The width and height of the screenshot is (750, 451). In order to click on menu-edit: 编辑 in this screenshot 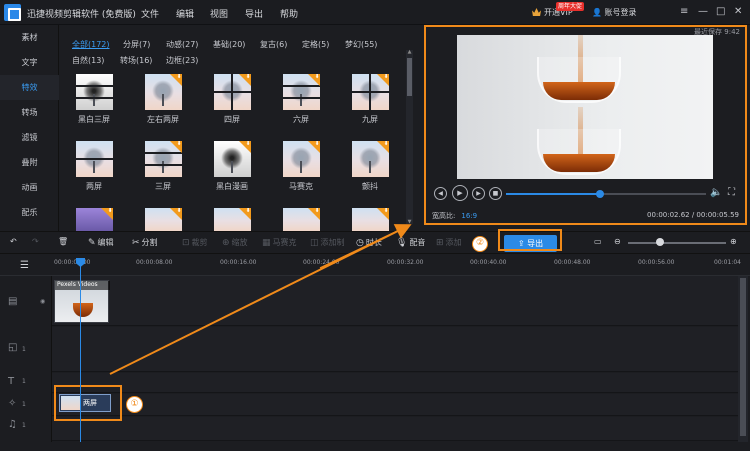, I will do `click(185, 13)`.